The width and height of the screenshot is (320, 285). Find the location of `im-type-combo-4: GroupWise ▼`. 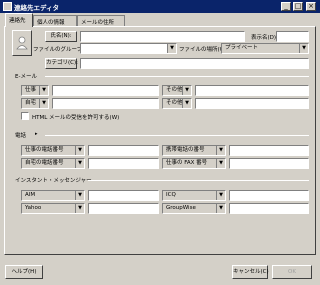

im-type-combo-4: GroupWise ▼ is located at coordinates (194, 208).